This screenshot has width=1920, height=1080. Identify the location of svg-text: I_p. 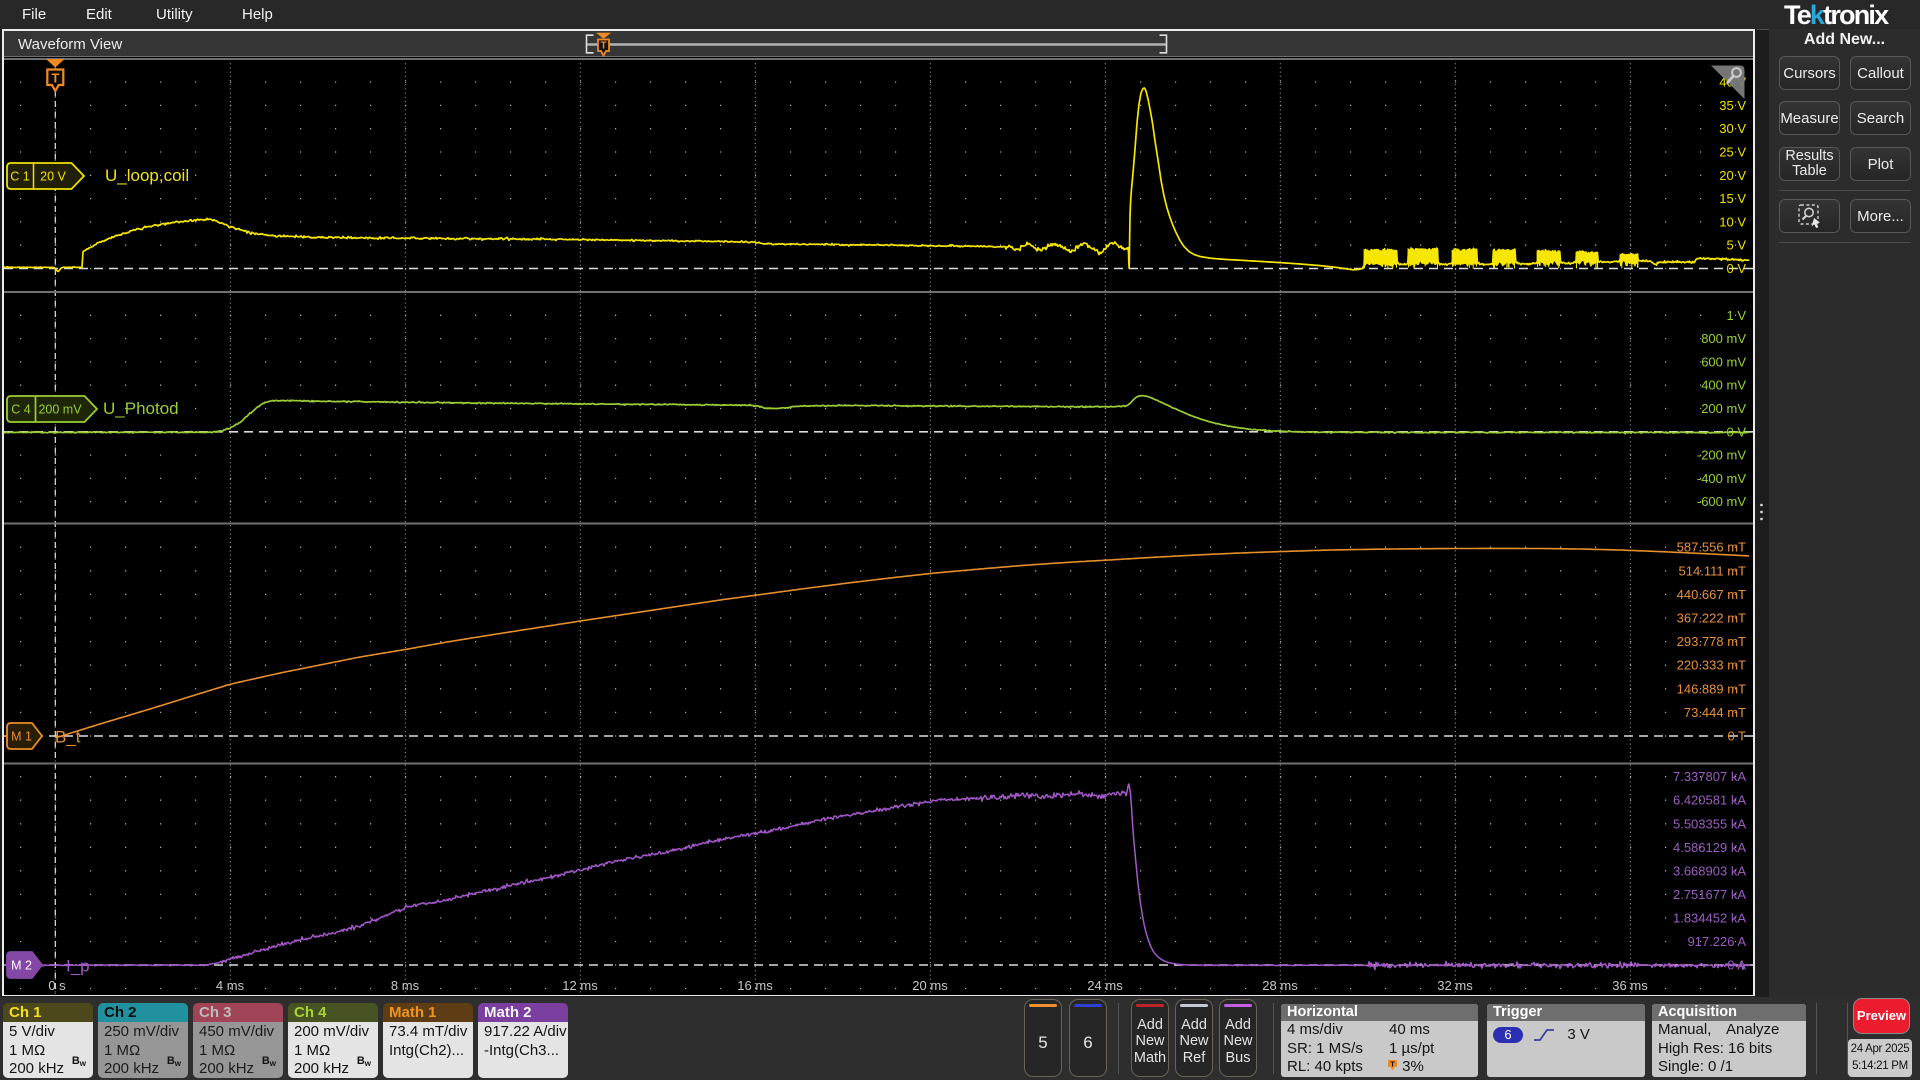
(78, 966).